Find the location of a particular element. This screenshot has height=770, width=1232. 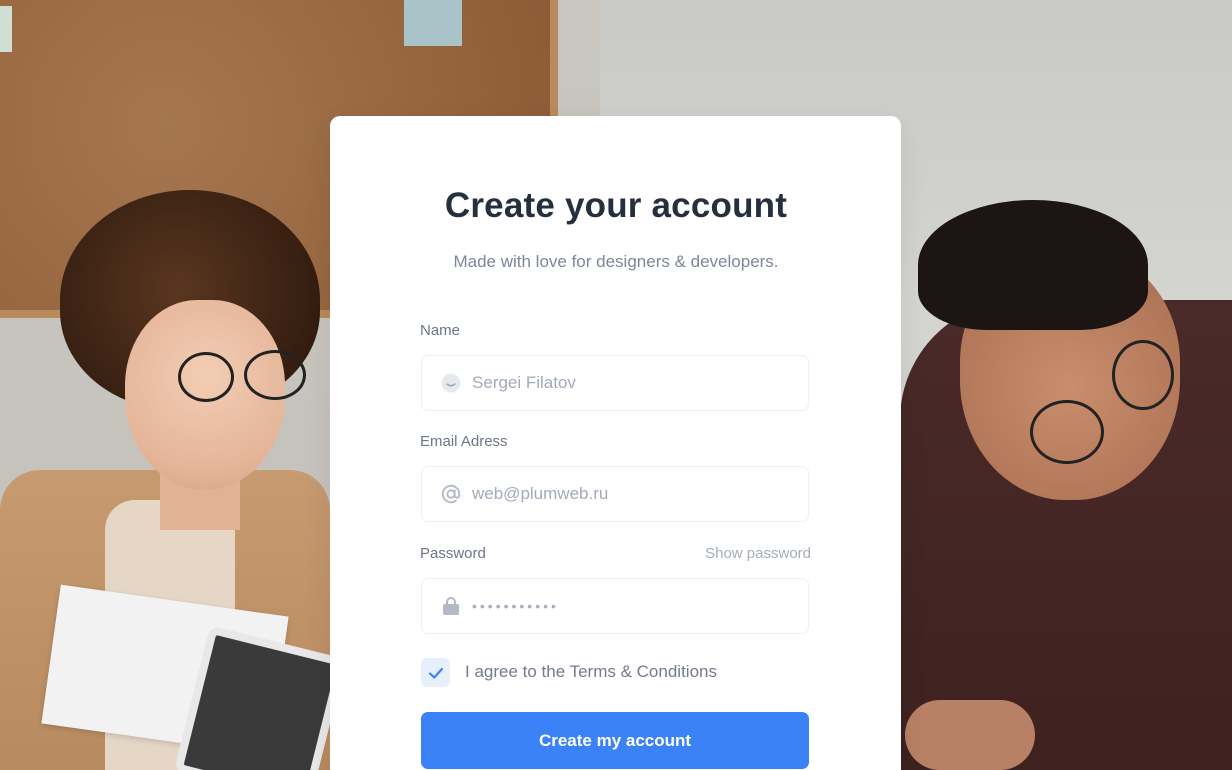

name-placeholder: Sergei Filatov is located at coordinates (524, 382).